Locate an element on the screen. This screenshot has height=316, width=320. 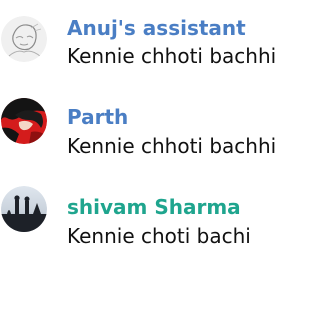
silhouette-photo-avatar-icon is located at coordinates (24, 209).